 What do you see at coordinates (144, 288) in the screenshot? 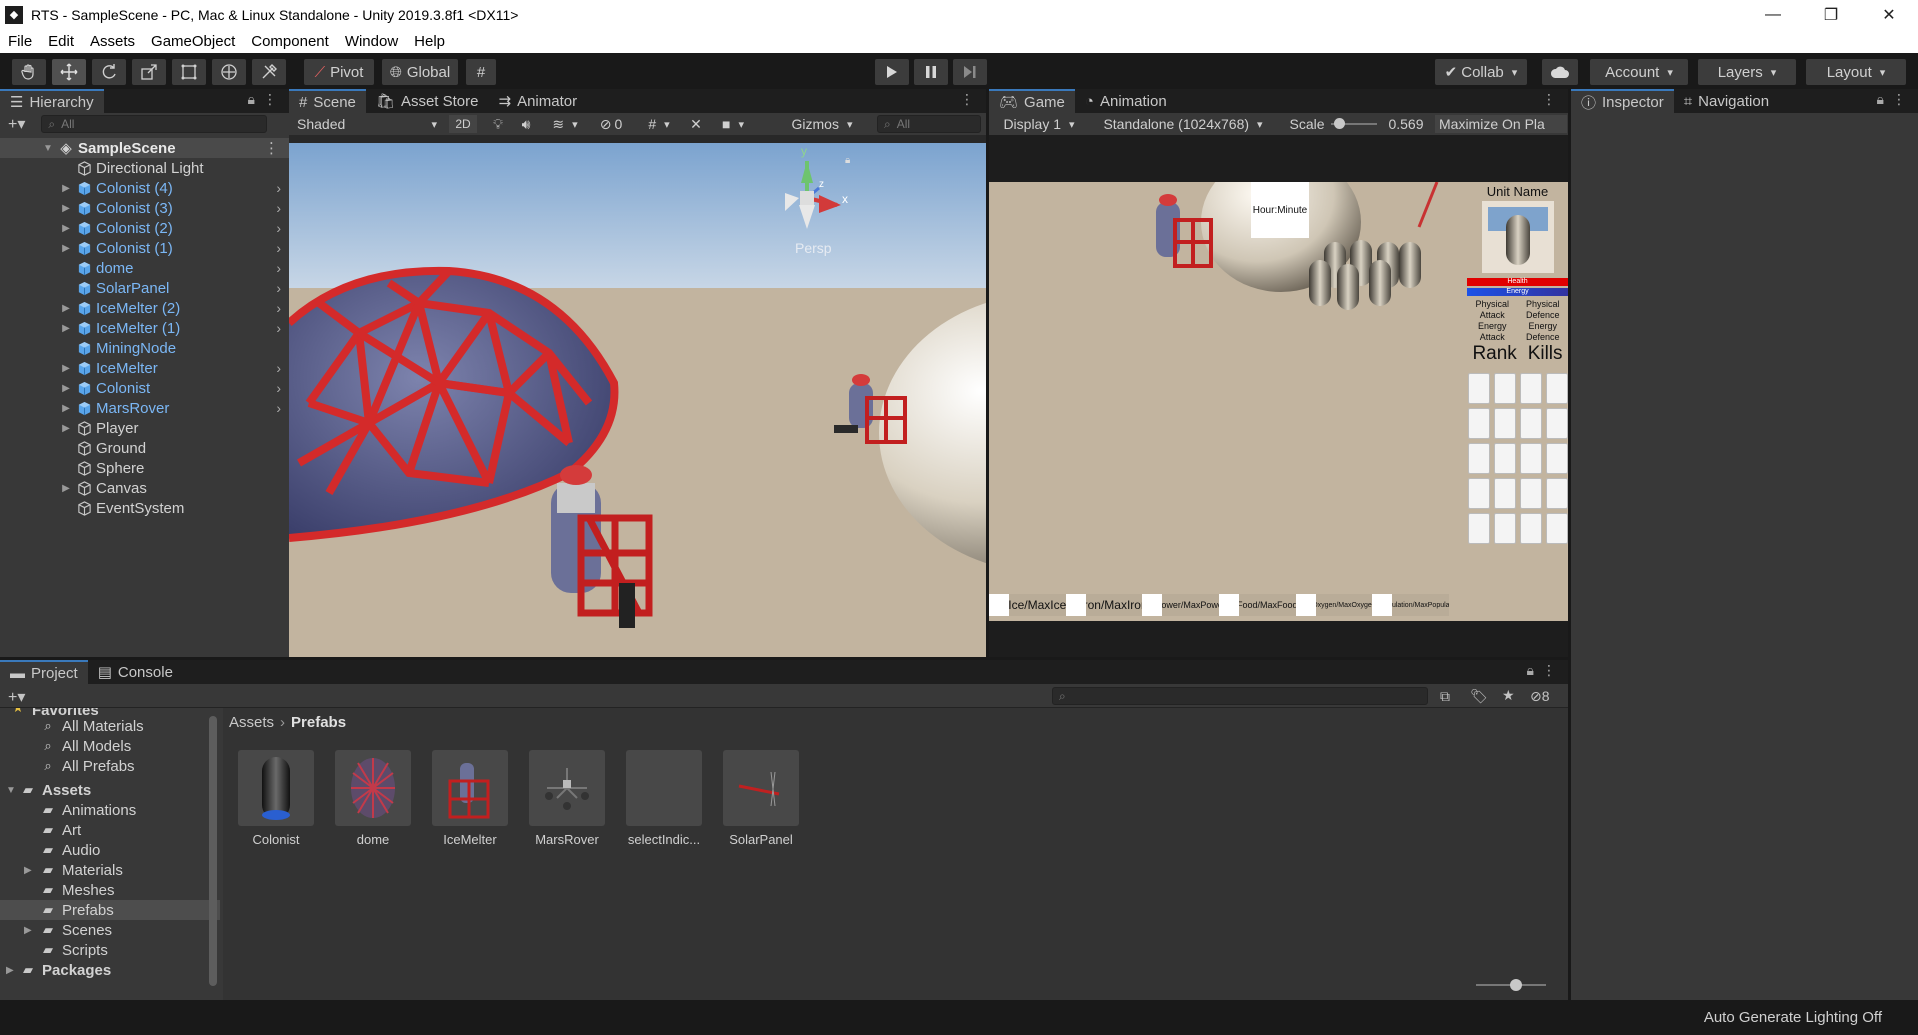
I see `hierarchy-item: SolarPanel ›` at bounding box center [144, 288].